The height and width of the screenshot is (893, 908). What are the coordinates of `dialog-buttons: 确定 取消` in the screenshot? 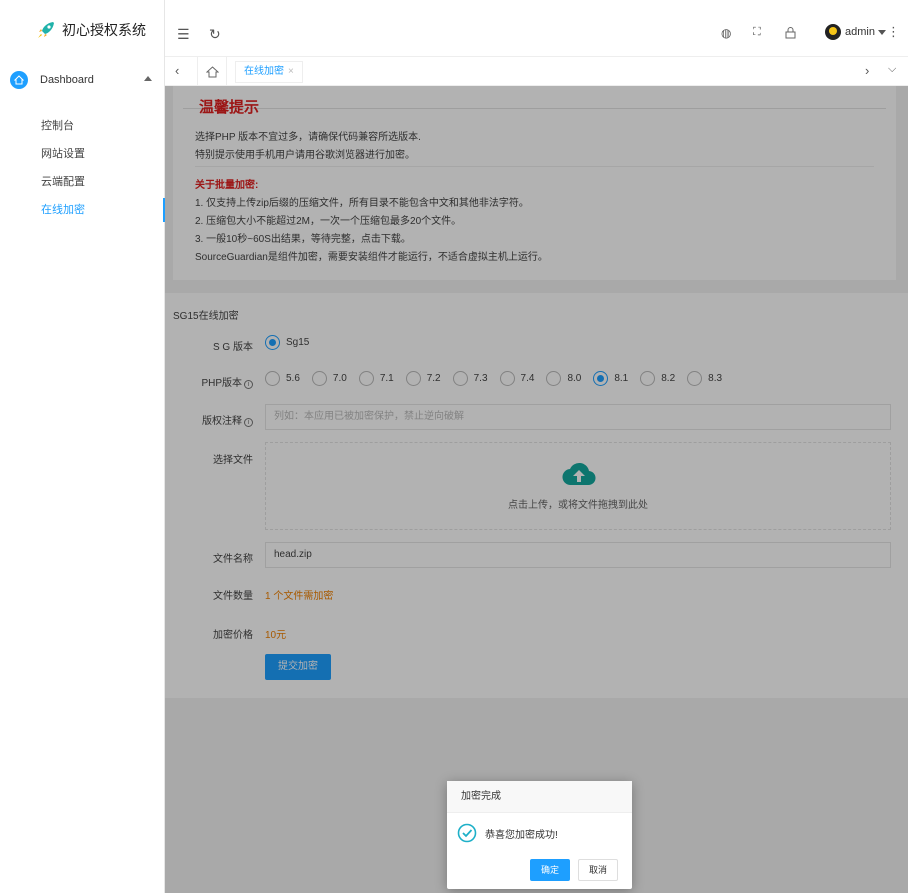 It's located at (570, 870).